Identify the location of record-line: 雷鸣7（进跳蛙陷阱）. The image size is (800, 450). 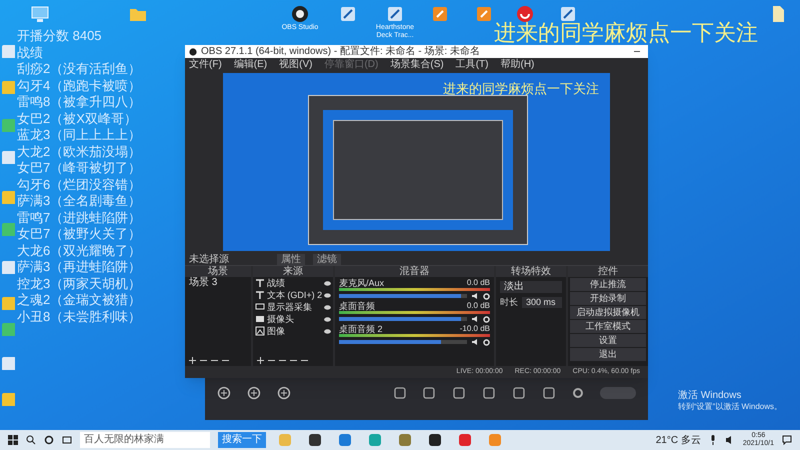
(79, 218).